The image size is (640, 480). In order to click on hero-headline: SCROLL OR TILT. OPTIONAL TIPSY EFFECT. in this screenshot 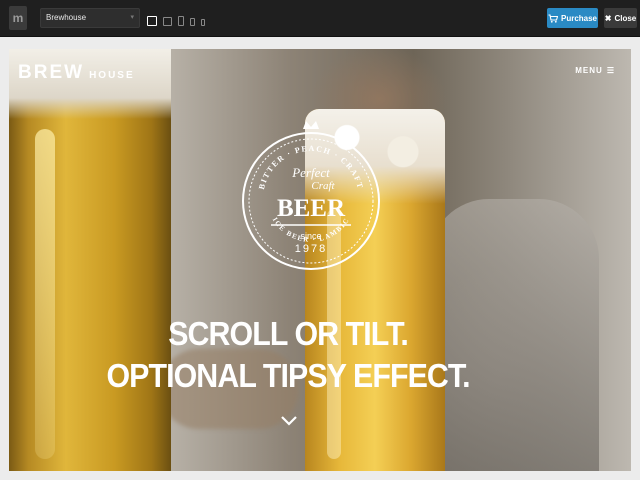, I will do `click(287, 355)`.